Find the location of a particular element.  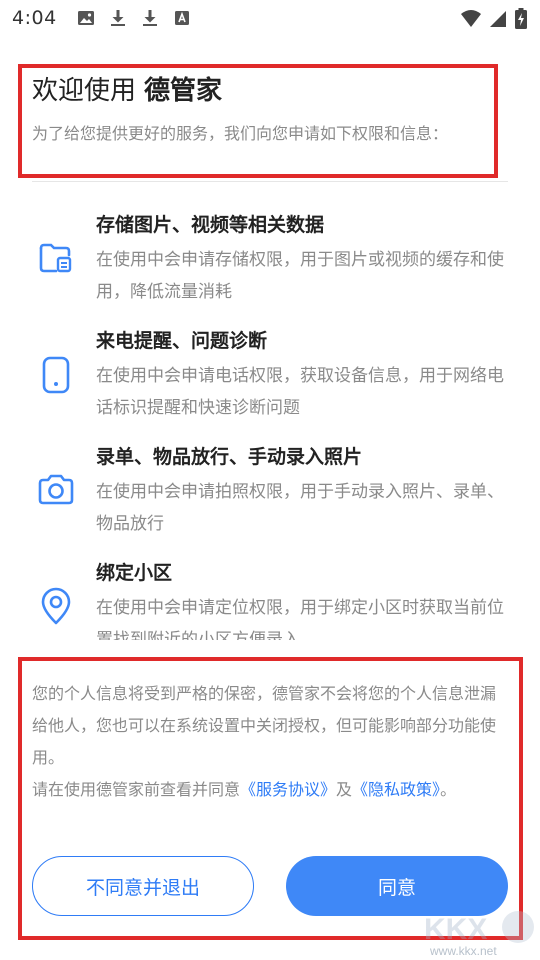

permission-desc: 在使用中会申请存储权限，用于图片或视频的缓存和使用，降低流量消耗 is located at coordinates (300, 276).